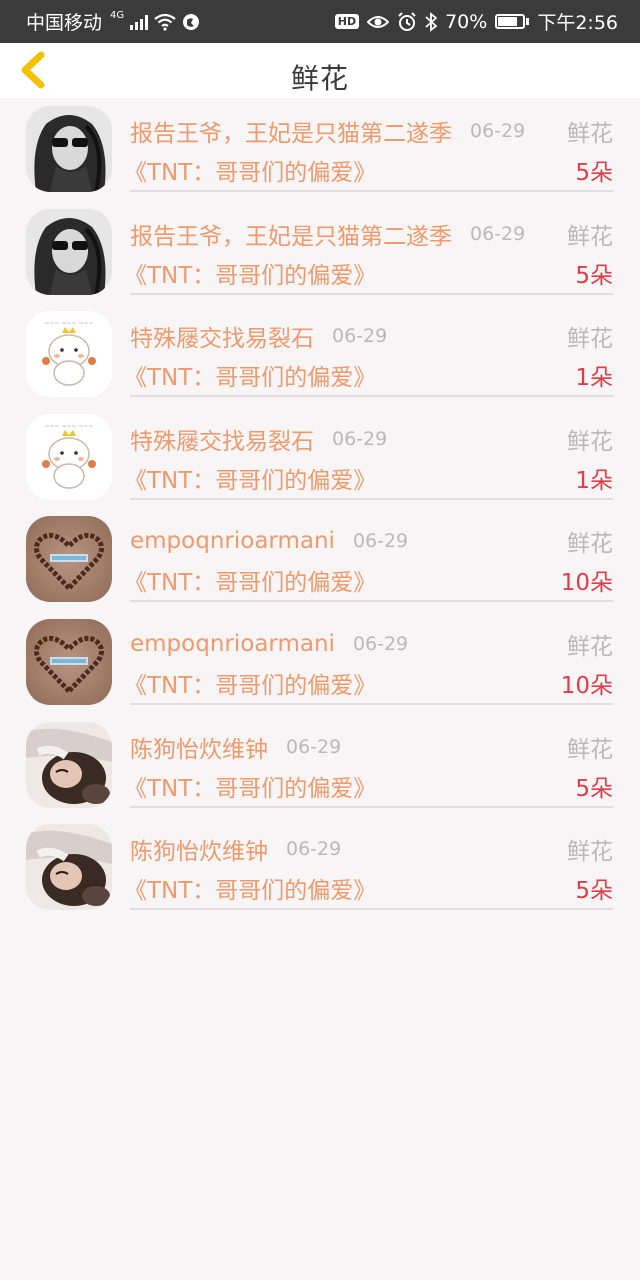  What do you see at coordinates (378, 21) in the screenshot?
I see `eye-icon` at bounding box center [378, 21].